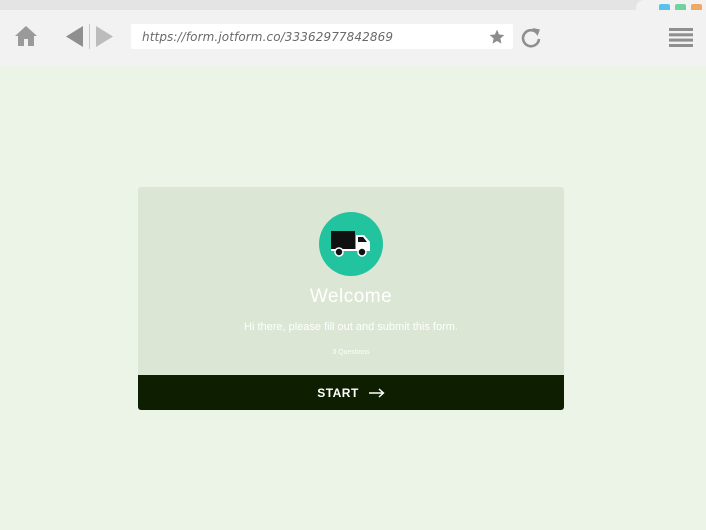 The height and width of the screenshot is (530, 706). What do you see at coordinates (681, 37) in the screenshot?
I see `menu-icon` at bounding box center [681, 37].